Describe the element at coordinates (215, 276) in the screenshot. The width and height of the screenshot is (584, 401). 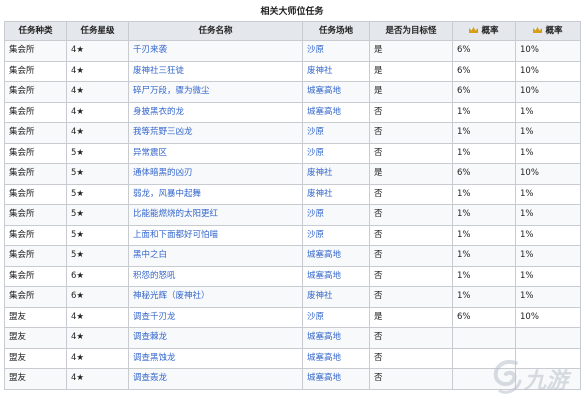
I see `cell-mission-name: 积怨的怒吼` at that location.